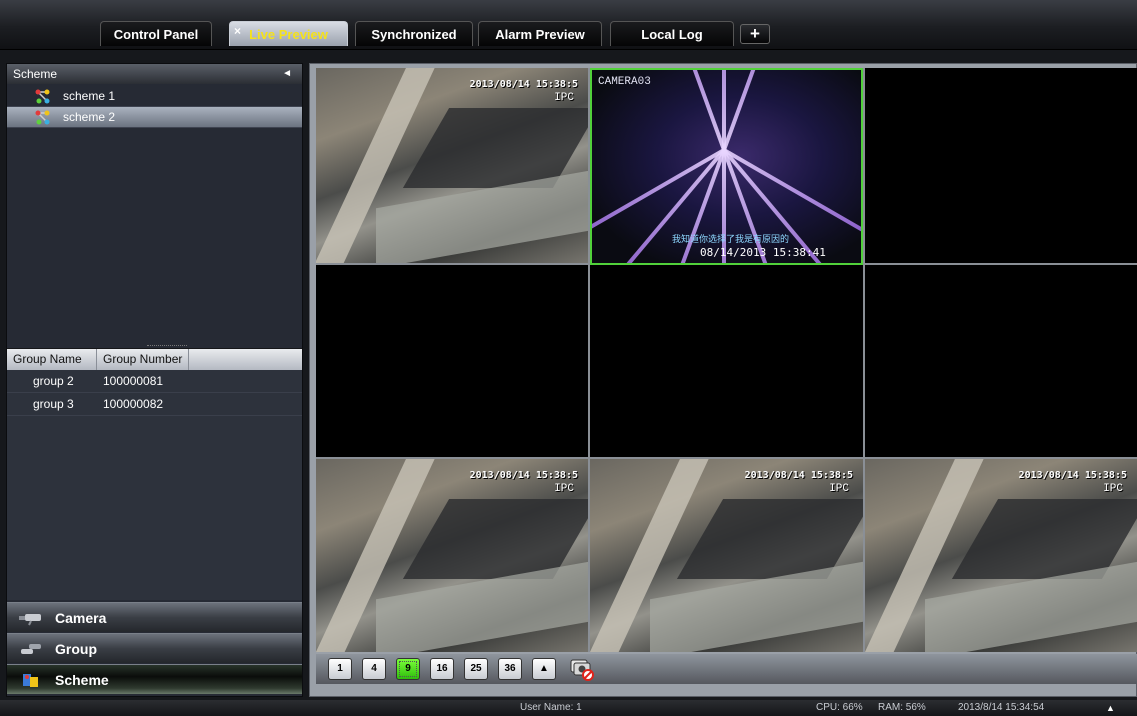  What do you see at coordinates (167, 346) in the screenshot?
I see `splitter-handle` at bounding box center [167, 346].